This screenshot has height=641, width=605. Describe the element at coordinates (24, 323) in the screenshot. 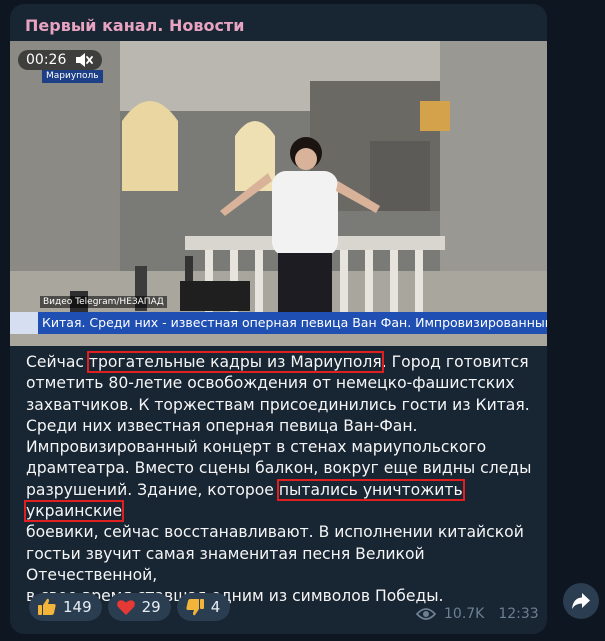

I see `ticker-edge` at that location.